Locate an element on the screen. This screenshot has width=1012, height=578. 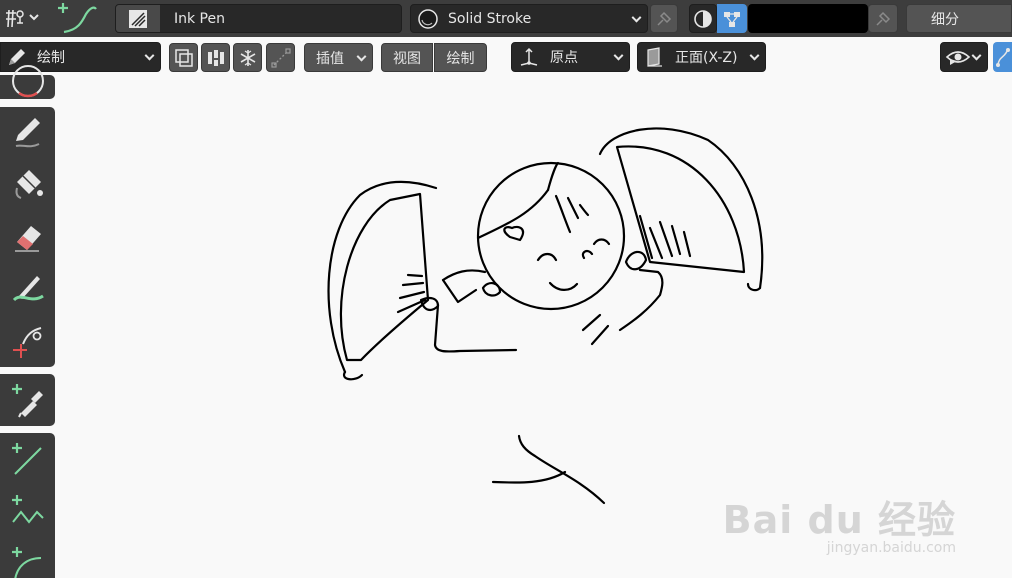
fold-lines is located at coordinates (595, 329).